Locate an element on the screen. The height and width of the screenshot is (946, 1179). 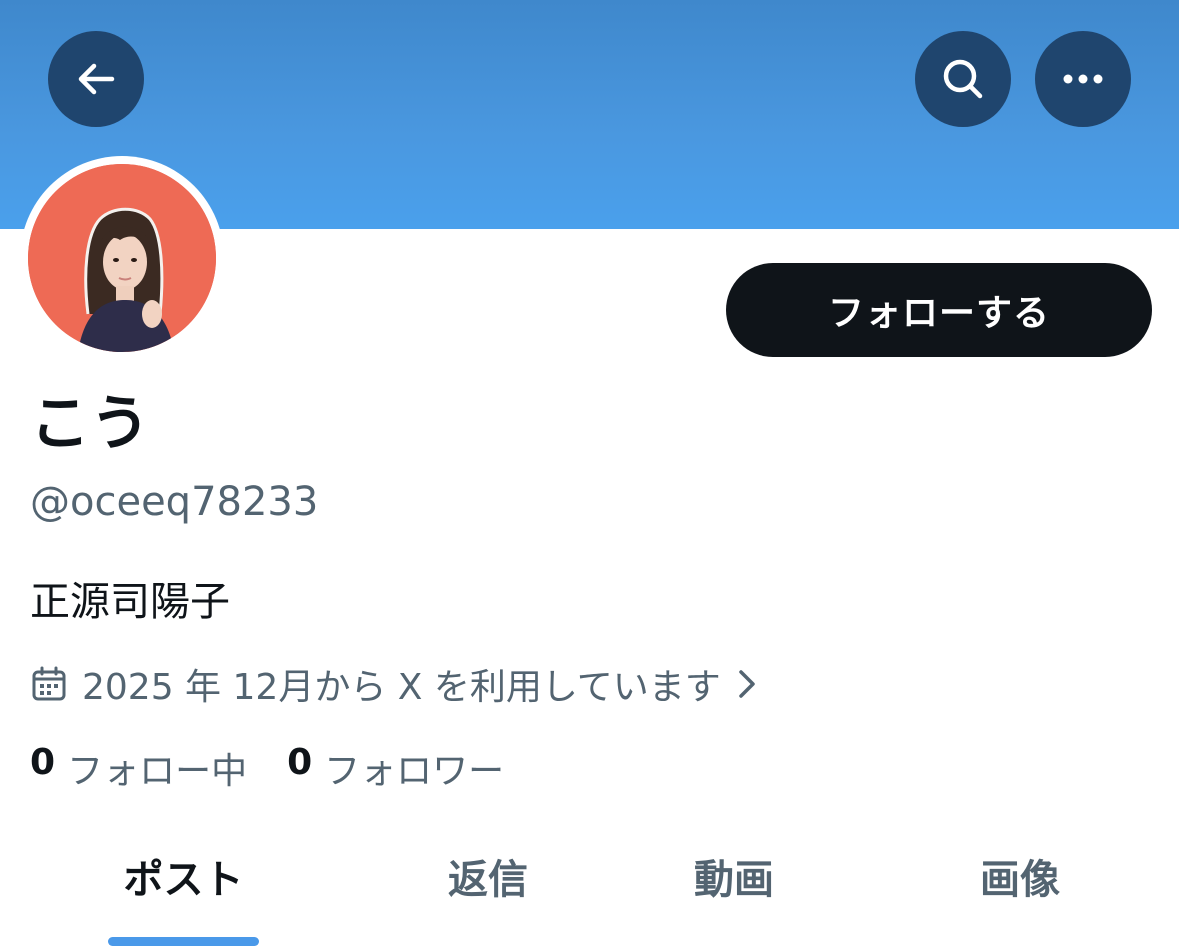
back-button is located at coordinates (96, 79).